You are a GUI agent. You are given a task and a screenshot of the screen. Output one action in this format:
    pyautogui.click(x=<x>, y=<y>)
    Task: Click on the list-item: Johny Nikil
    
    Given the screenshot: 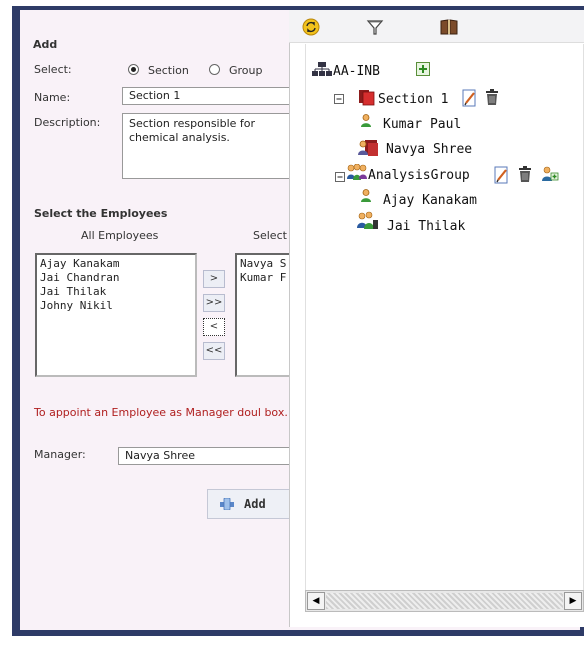 What is the action you would take?
    pyautogui.click(x=116, y=306)
    